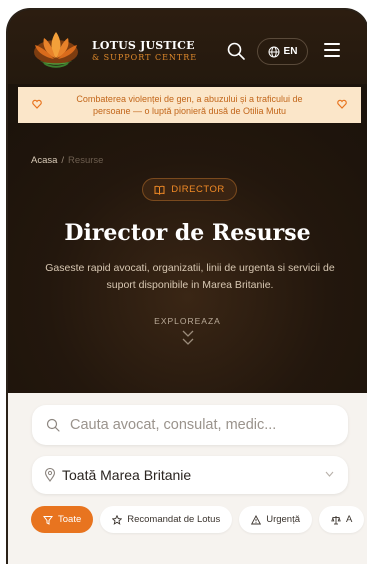 Image resolution: width=367 pixels, height=564 pixels. What do you see at coordinates (127, 475) in the screenshot?
I see `region-select-value: Toată Marea Britanie` at bounding box center [127, 475].